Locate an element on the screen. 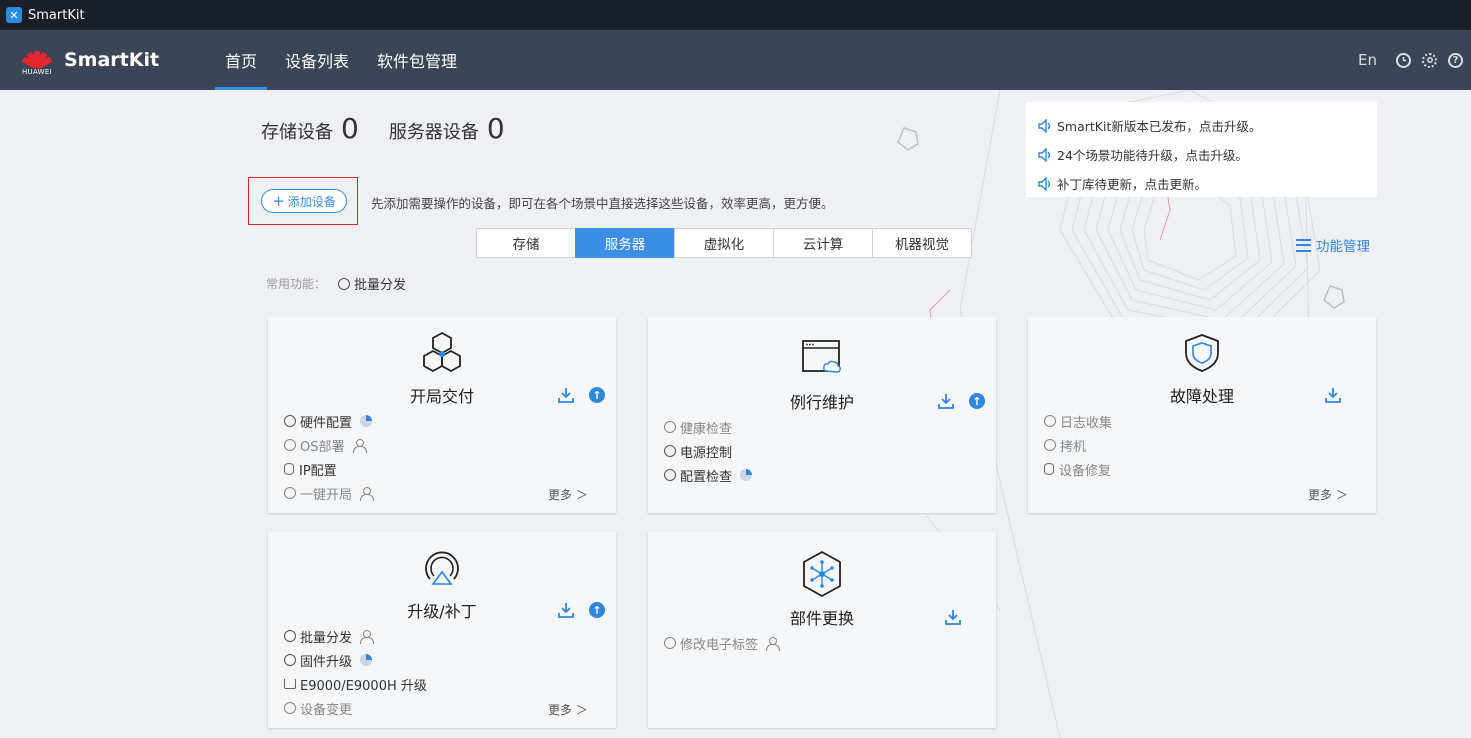  tab-cloud-computing: 云计算 is located at coordinates (823, 243).